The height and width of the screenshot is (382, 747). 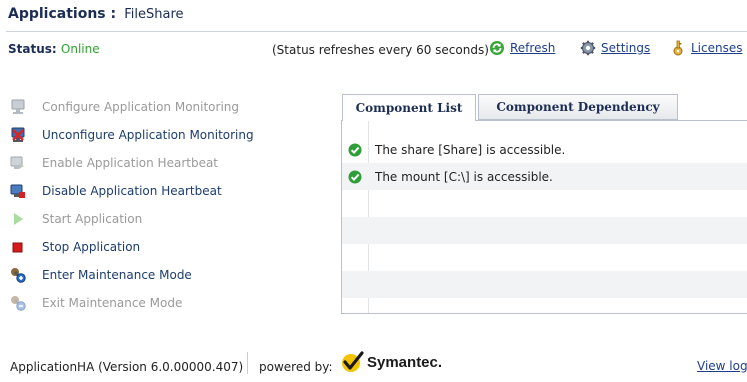 What do you see at coordinates (588, 48) in the screenshot?
I see `gear-icon` at bounding box center [588, 48].